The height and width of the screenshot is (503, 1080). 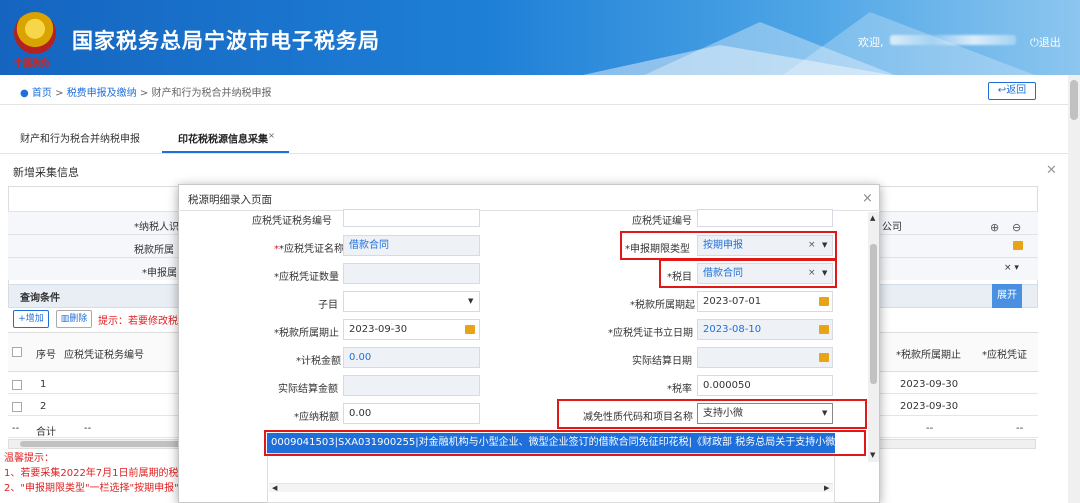 I want to click on delete-label: 删除, so click(x=78, y=319).